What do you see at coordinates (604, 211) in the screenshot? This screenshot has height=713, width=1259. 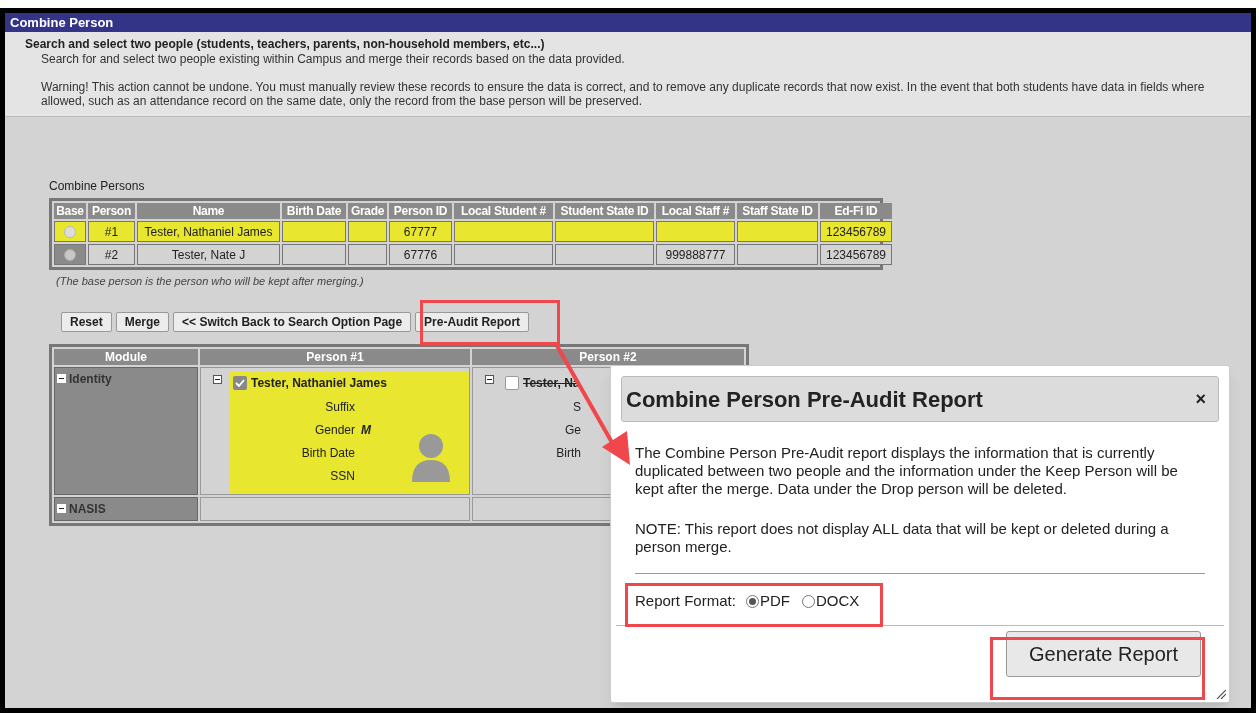 I see `column-header: Student State ID` at bounding box center [604, 211].